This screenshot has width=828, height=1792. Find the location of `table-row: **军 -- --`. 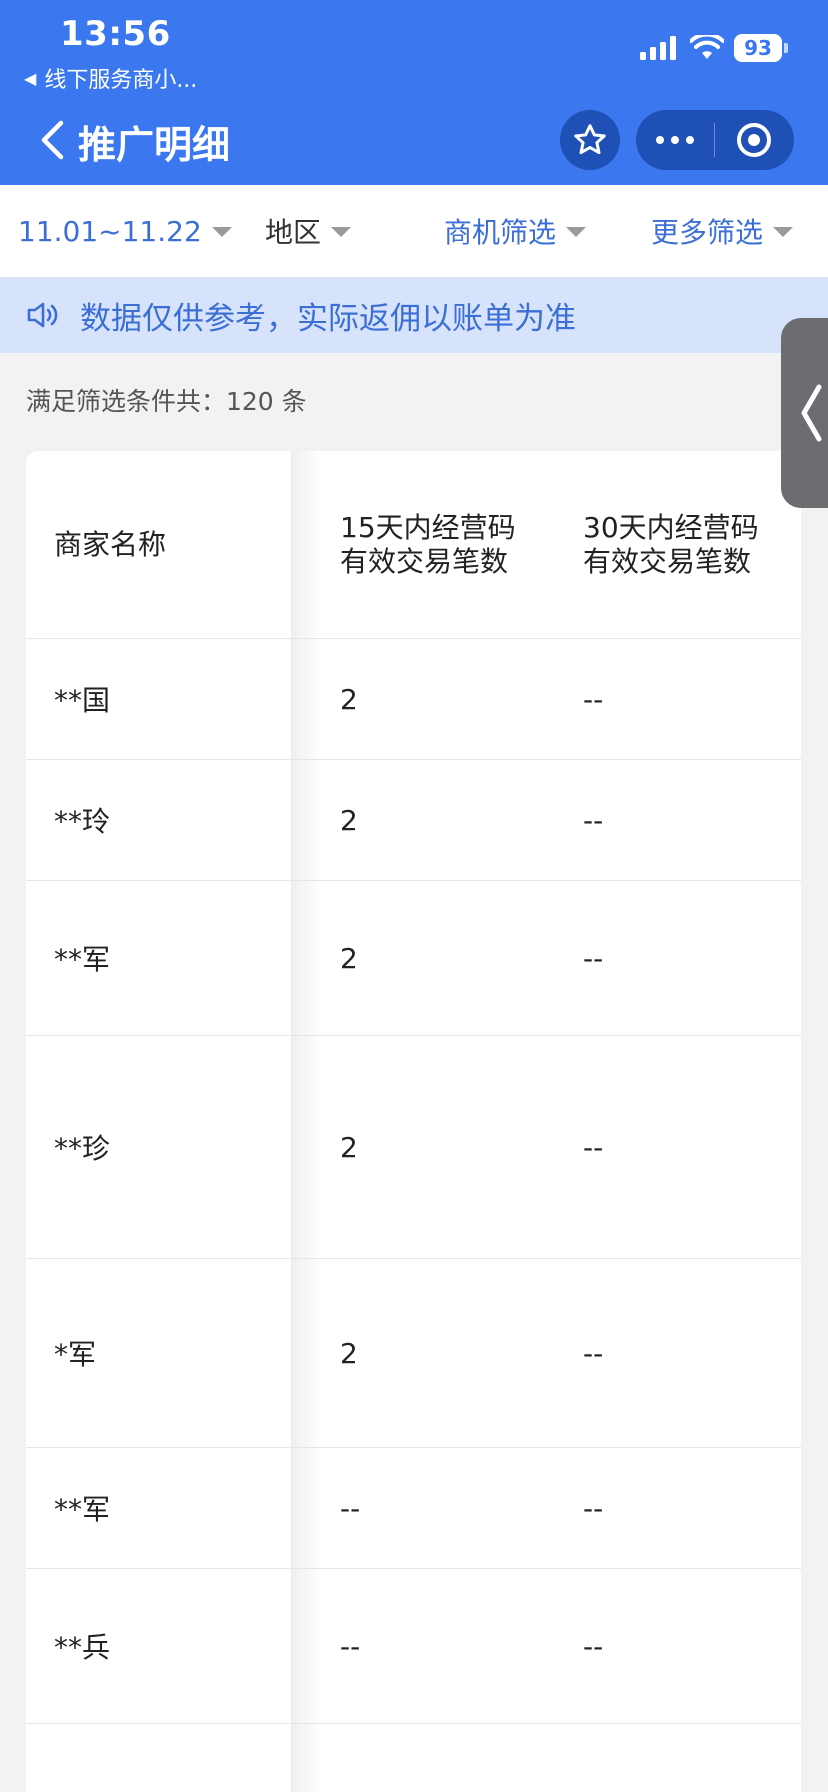

table-row: **军 -- -- is located at coordinates (413, 1508).